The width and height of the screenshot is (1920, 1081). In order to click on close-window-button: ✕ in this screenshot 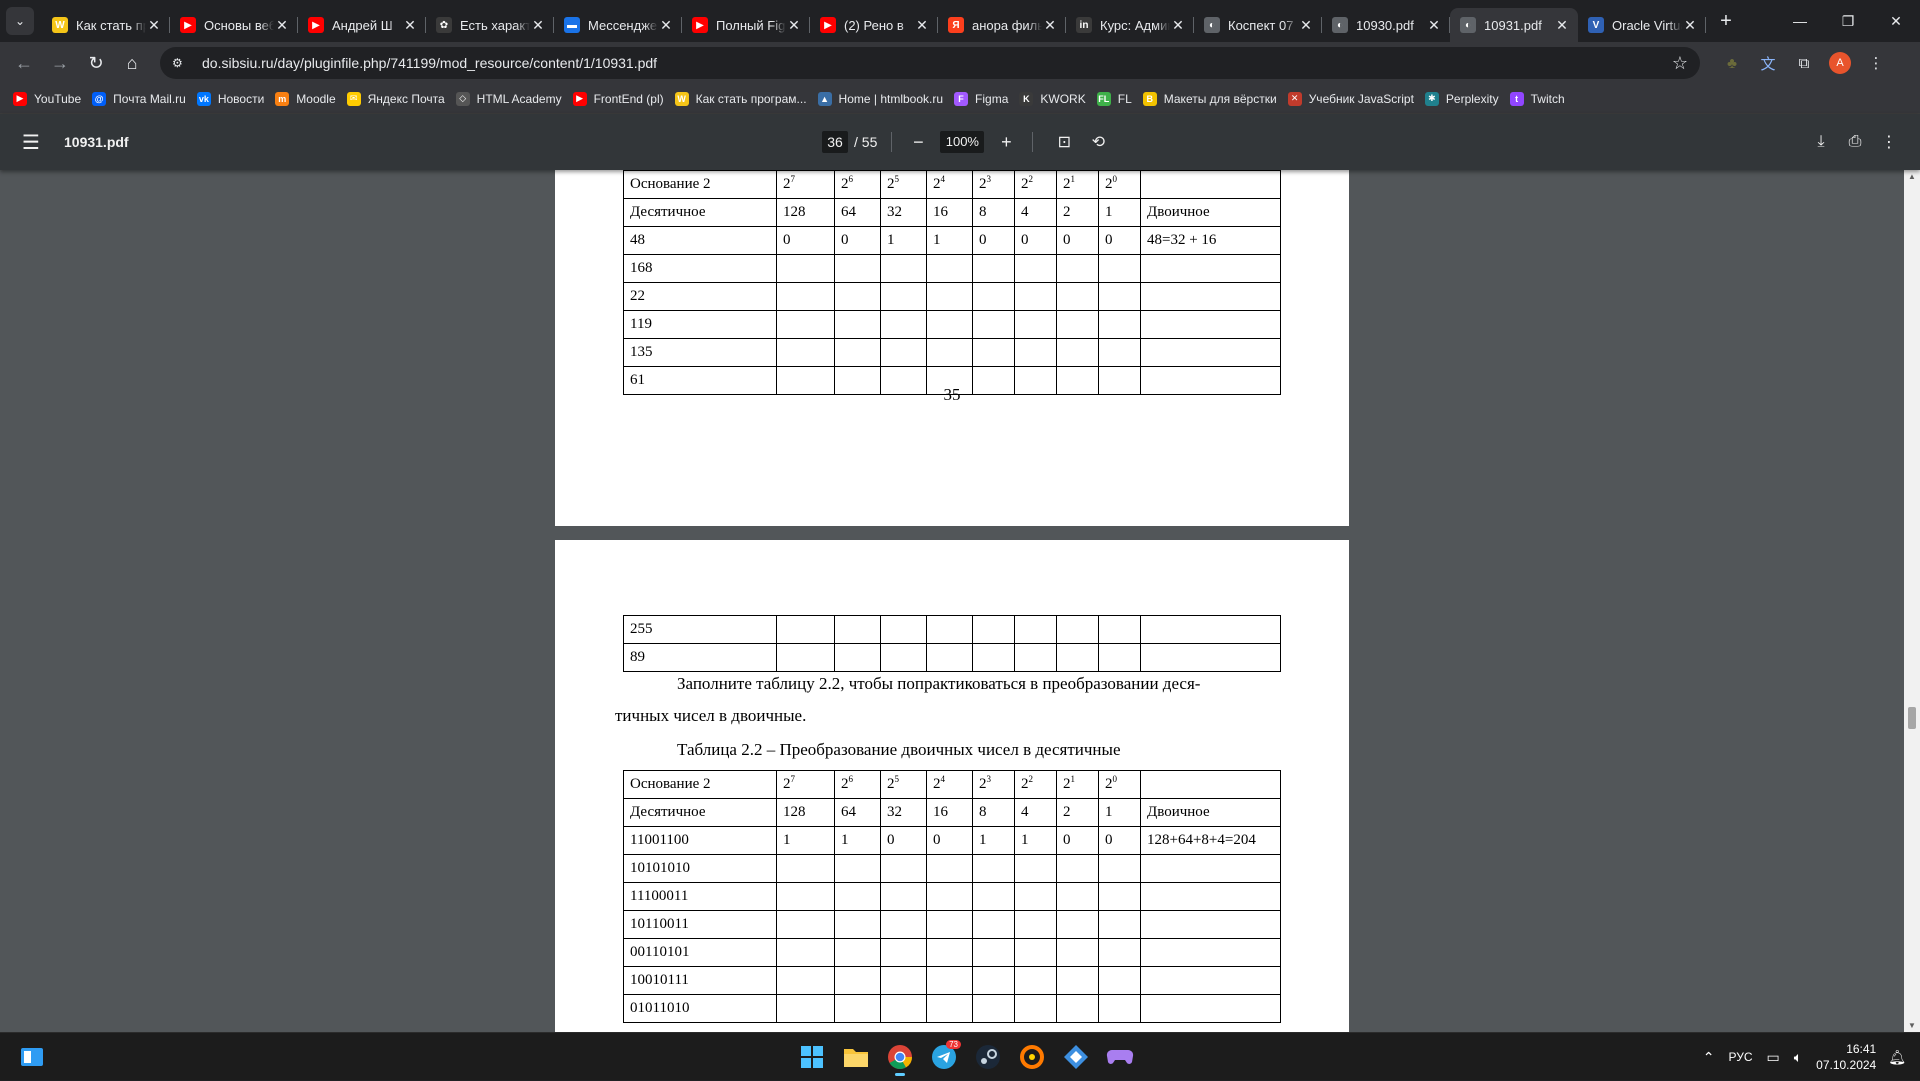, I will do `click(1896, 21)`.